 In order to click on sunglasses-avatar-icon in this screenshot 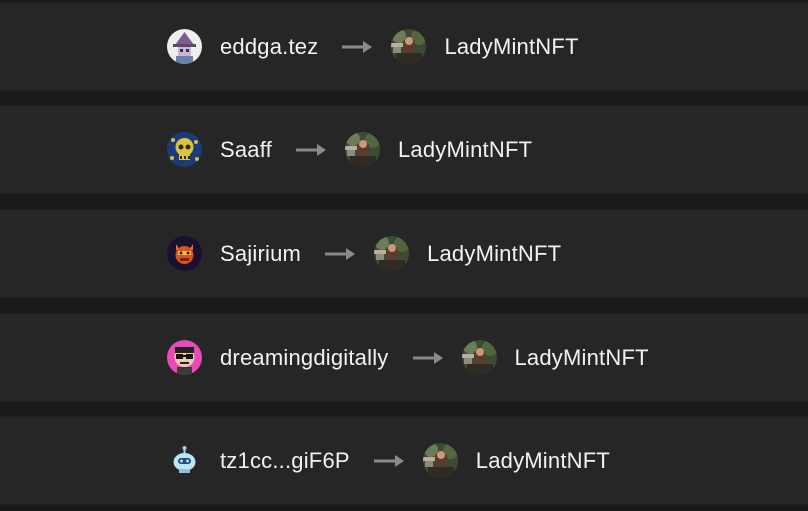, I will do `click(184, 357)`.